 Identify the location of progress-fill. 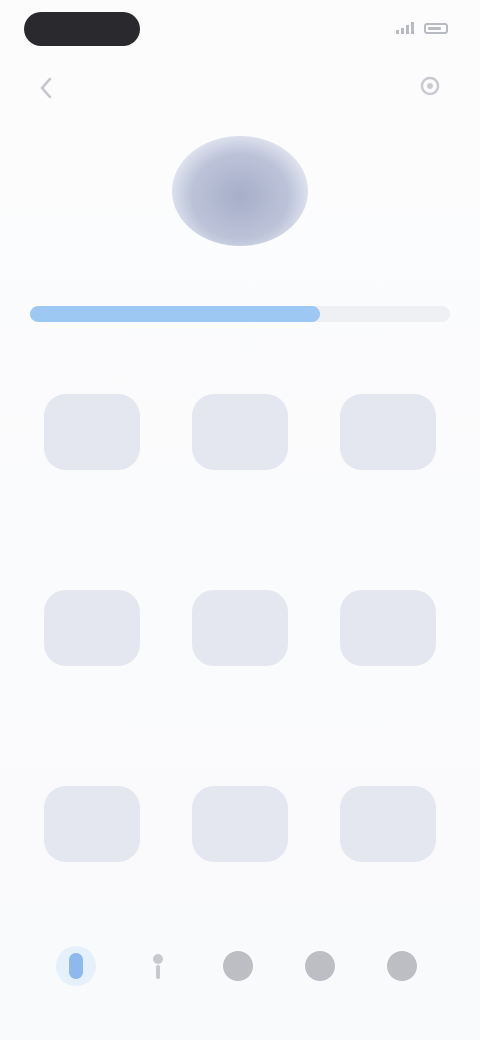
(175, 314).